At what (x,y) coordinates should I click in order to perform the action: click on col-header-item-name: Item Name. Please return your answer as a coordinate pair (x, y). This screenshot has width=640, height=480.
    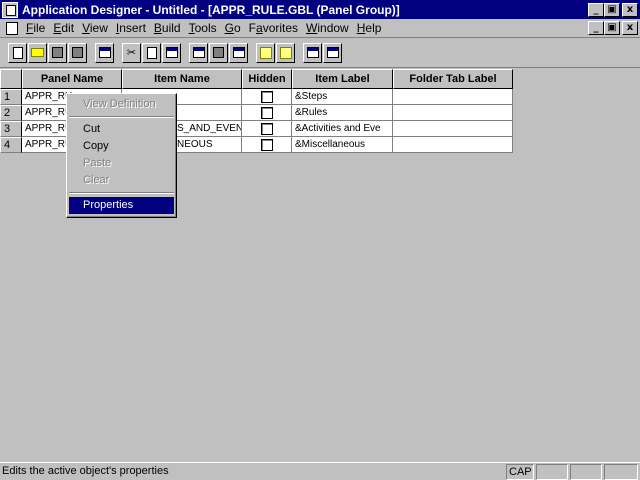
    Looking at the image, I should click on (182, 79).